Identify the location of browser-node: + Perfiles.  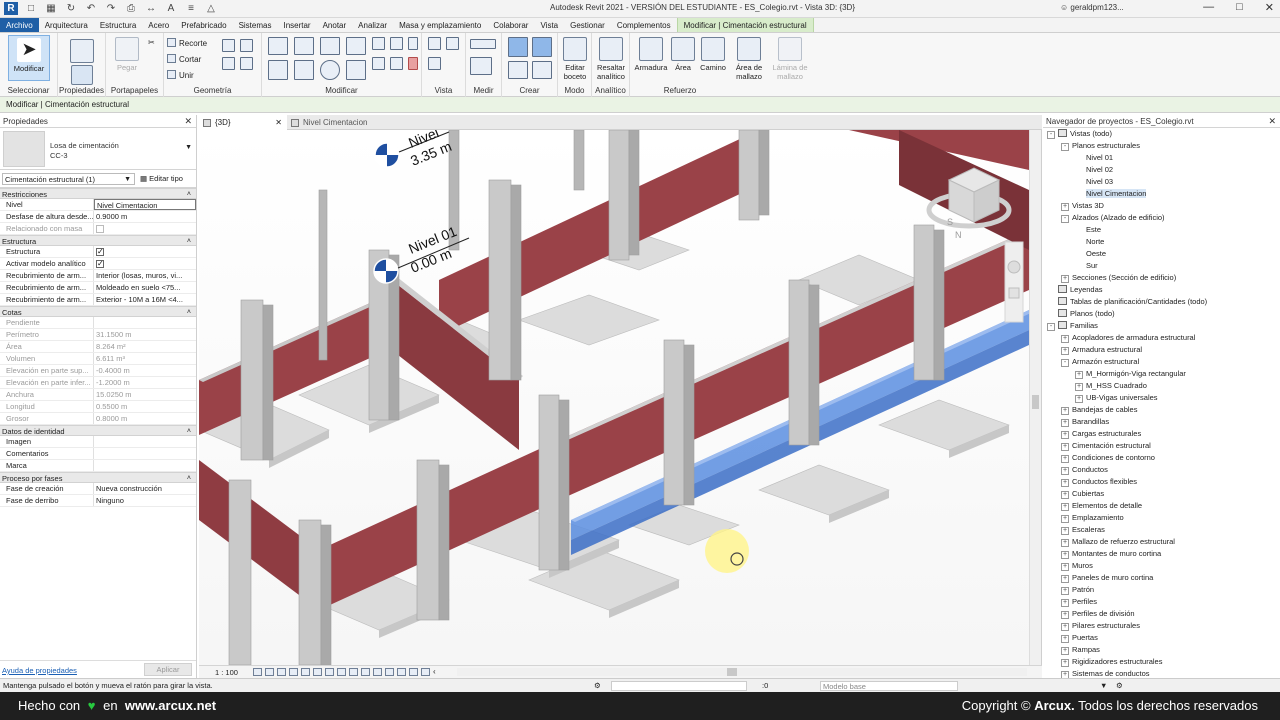
(1161, 602).